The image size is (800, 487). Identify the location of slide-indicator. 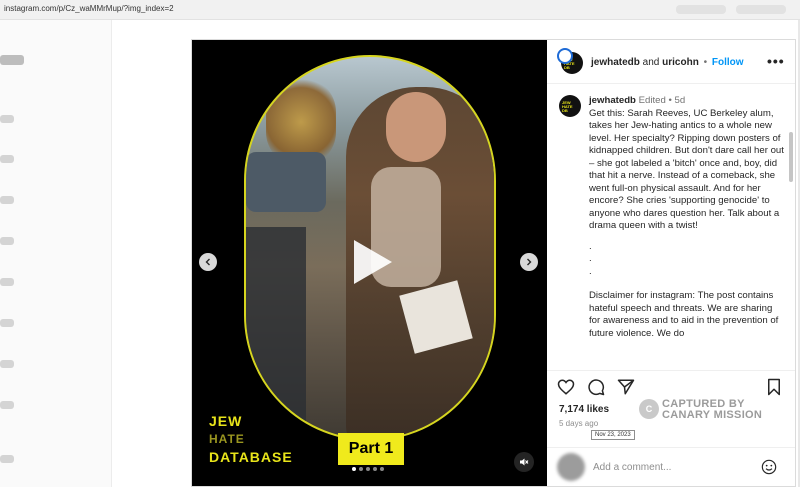
(368, 469).